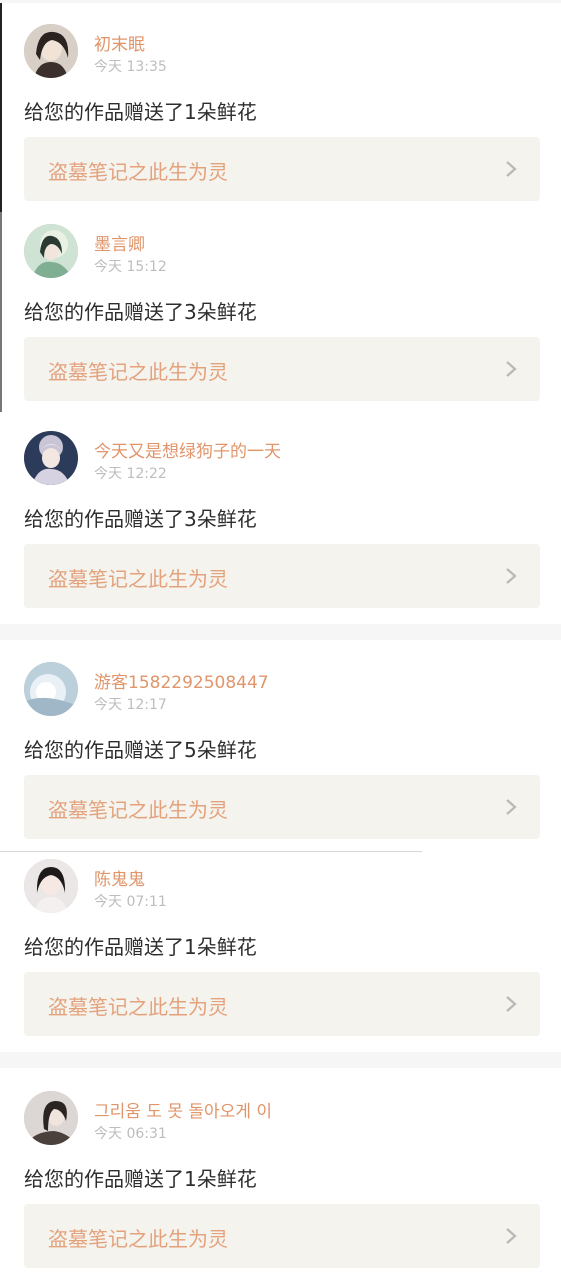 The width and height of the screenshot is (561, 1280). Describe the element at coordinates (130, 267) in the screenshot. I see `timestamp: 今天 15:12` at that location.